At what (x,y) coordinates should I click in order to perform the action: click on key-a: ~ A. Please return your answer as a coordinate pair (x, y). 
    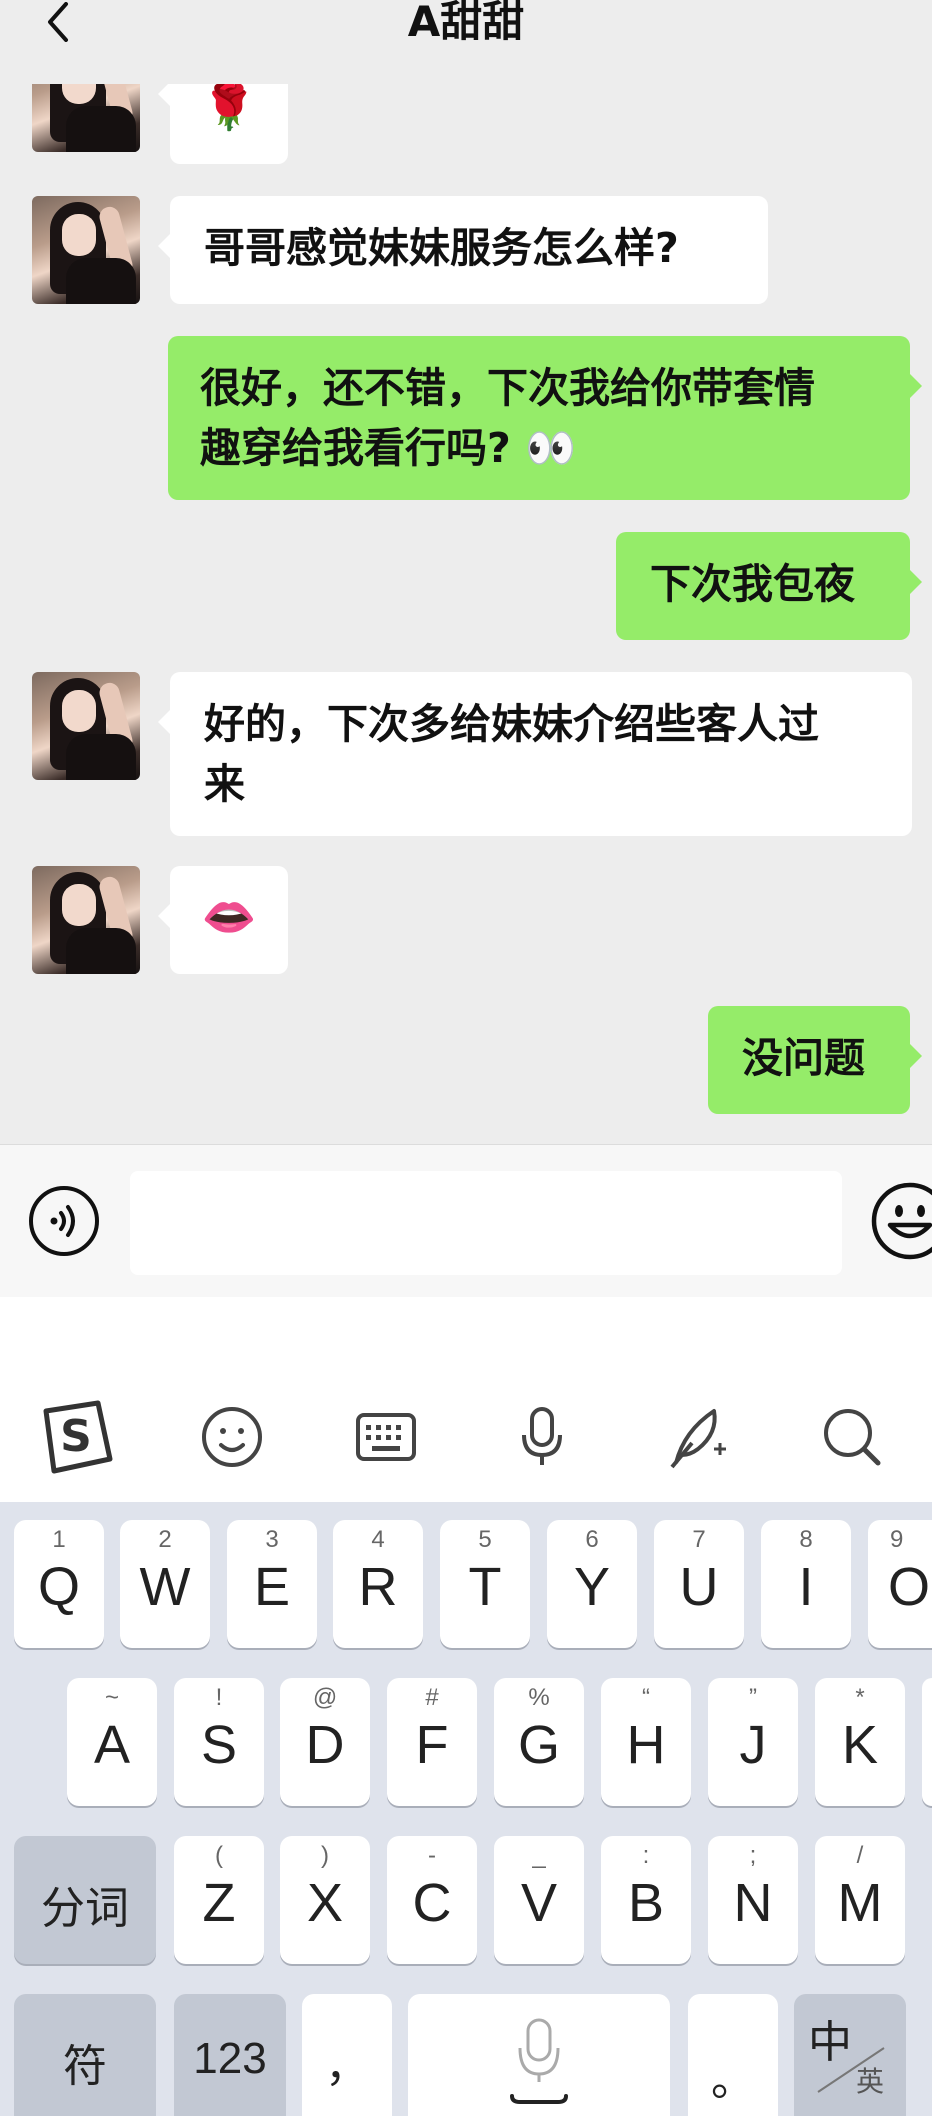
    Looking at the image, I should click on (112, 1742).